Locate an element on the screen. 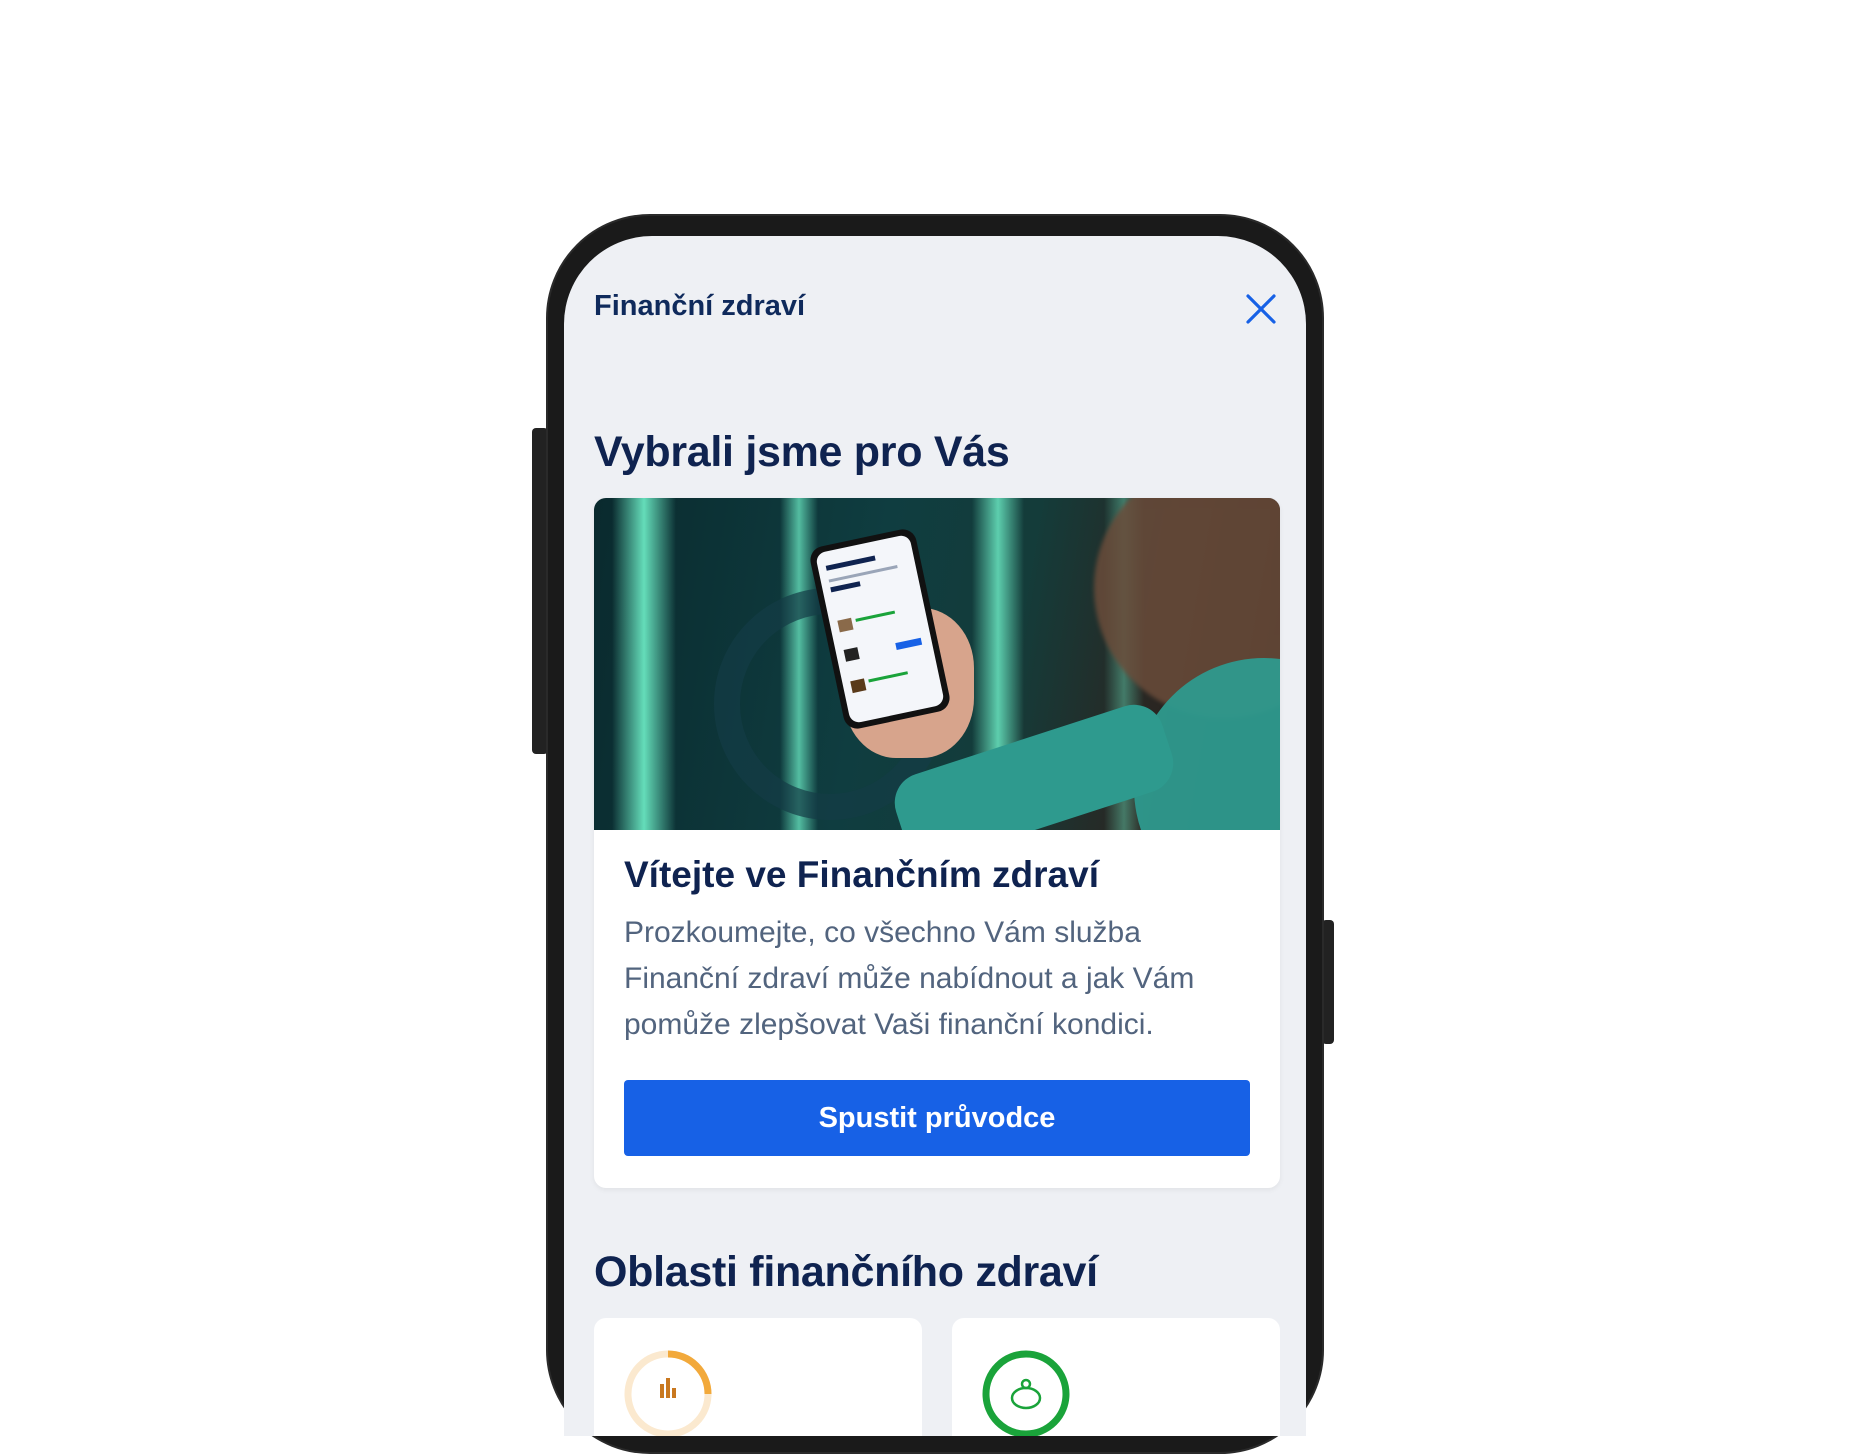  section-title-areas: Oblasti finančního zdraví is located at coordinates (846, 1272).